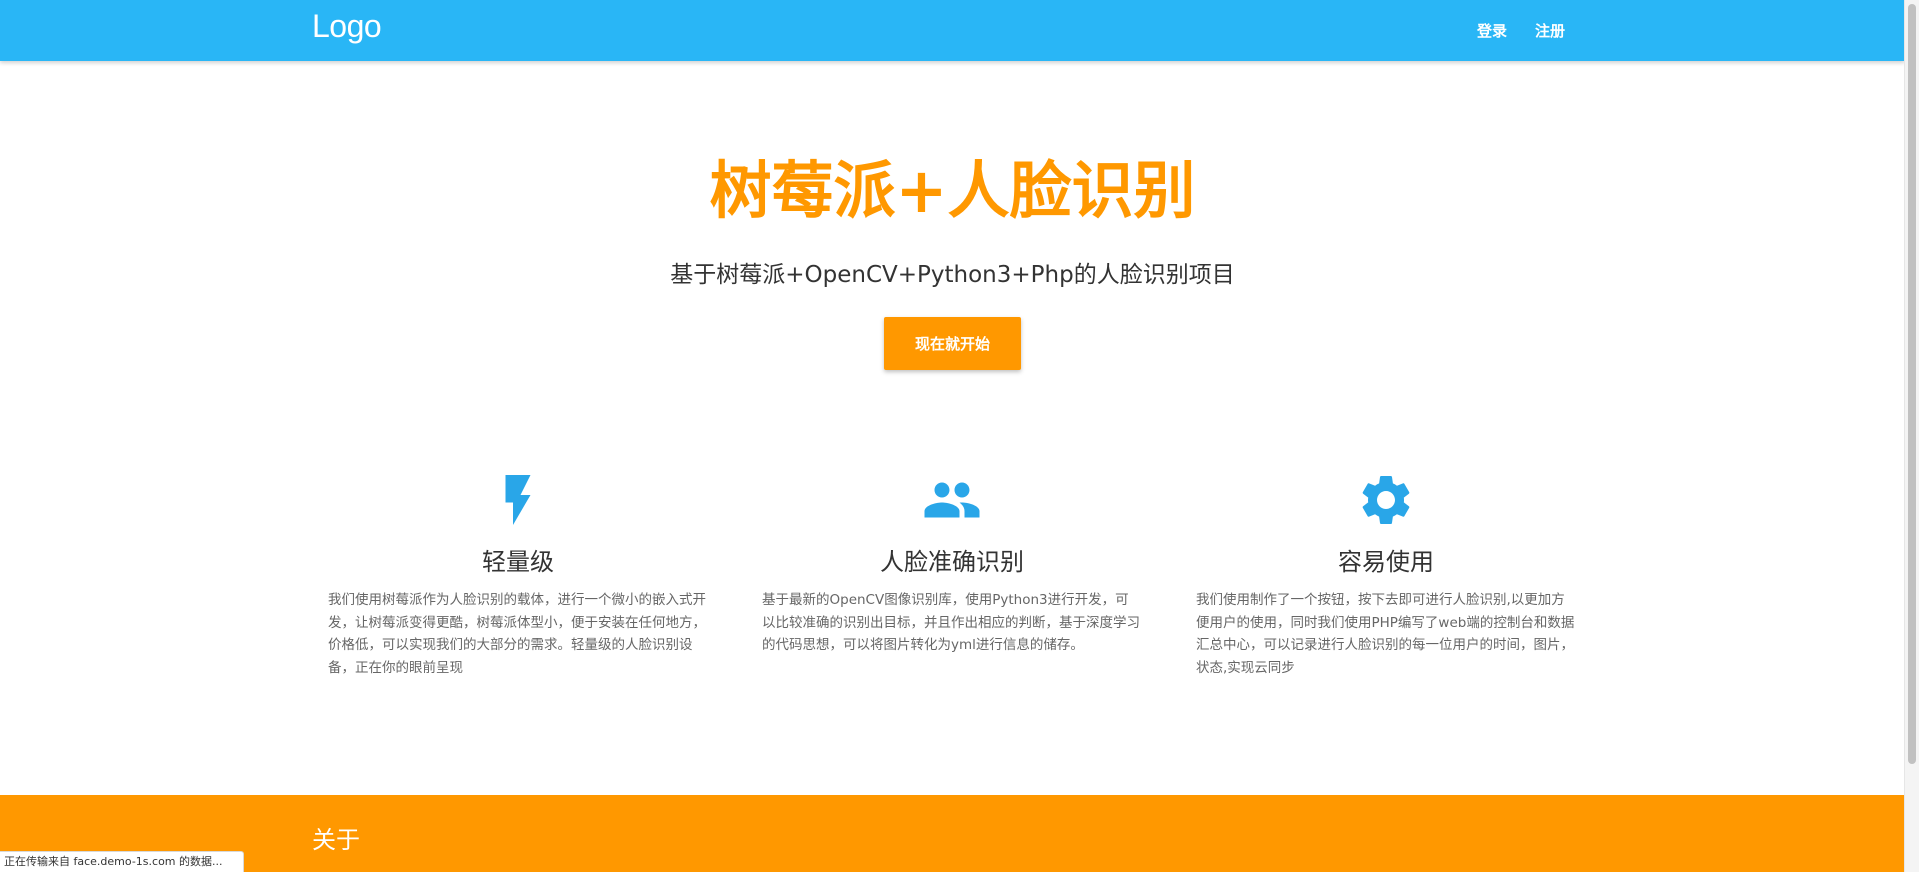 The image size is (1919, 872). I want to click on gear-icon, so click(1386, 500).